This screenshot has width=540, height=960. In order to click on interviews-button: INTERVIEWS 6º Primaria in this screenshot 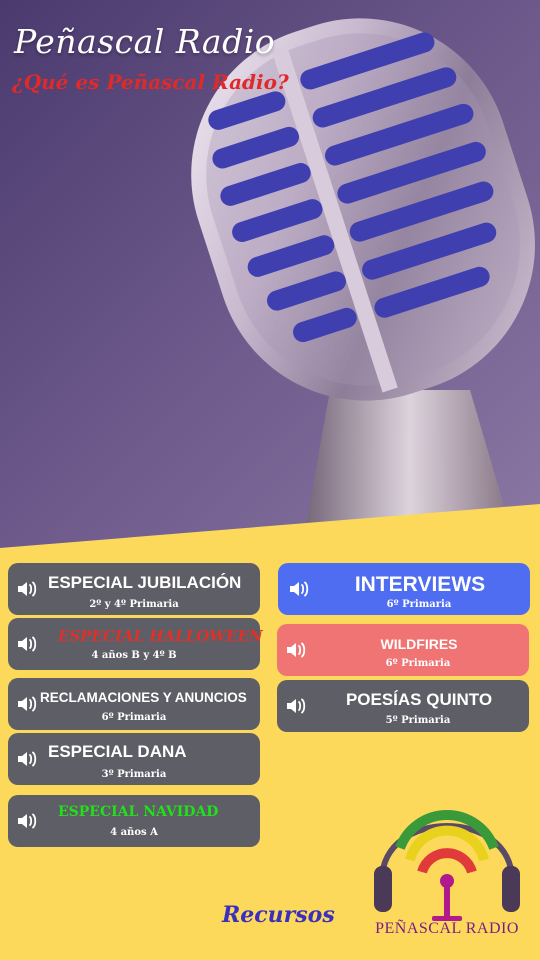, I will do `click(404, 589)`.